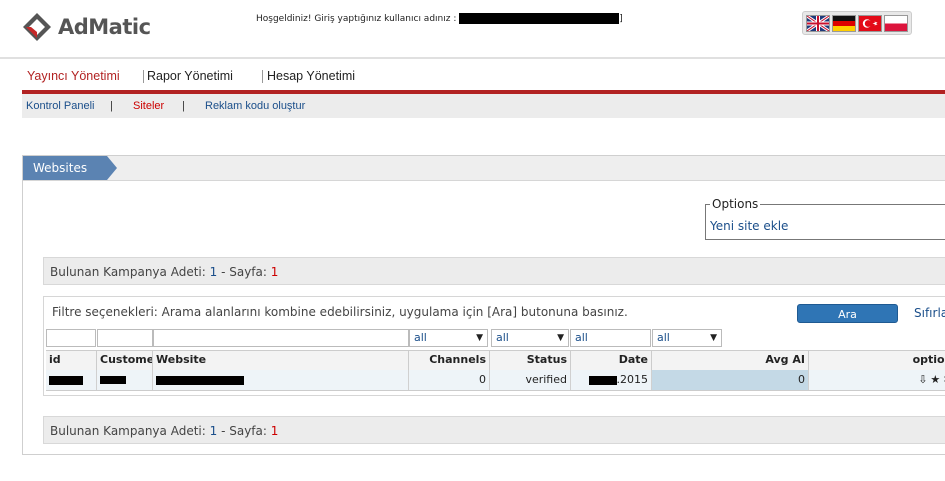 The width and height of the screenshot is (945, 481). Describe the element at coordinates (844, 23) in the screenshot. I see `germany-flag-icon` at that location.